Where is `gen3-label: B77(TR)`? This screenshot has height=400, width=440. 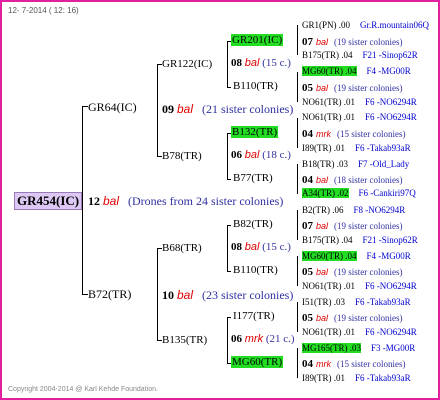
gen3-label: B77(TR) is located at coordinates (253, 178).